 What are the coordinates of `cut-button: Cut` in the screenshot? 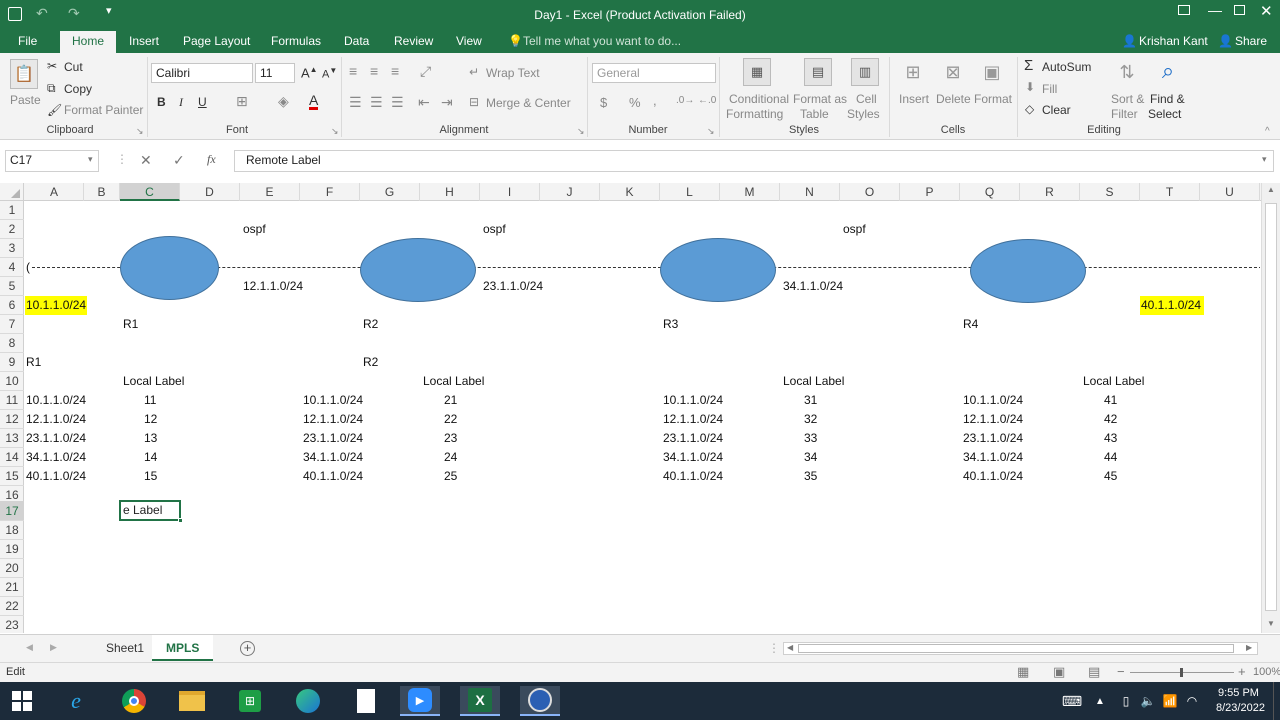 It's located at (73, 67).